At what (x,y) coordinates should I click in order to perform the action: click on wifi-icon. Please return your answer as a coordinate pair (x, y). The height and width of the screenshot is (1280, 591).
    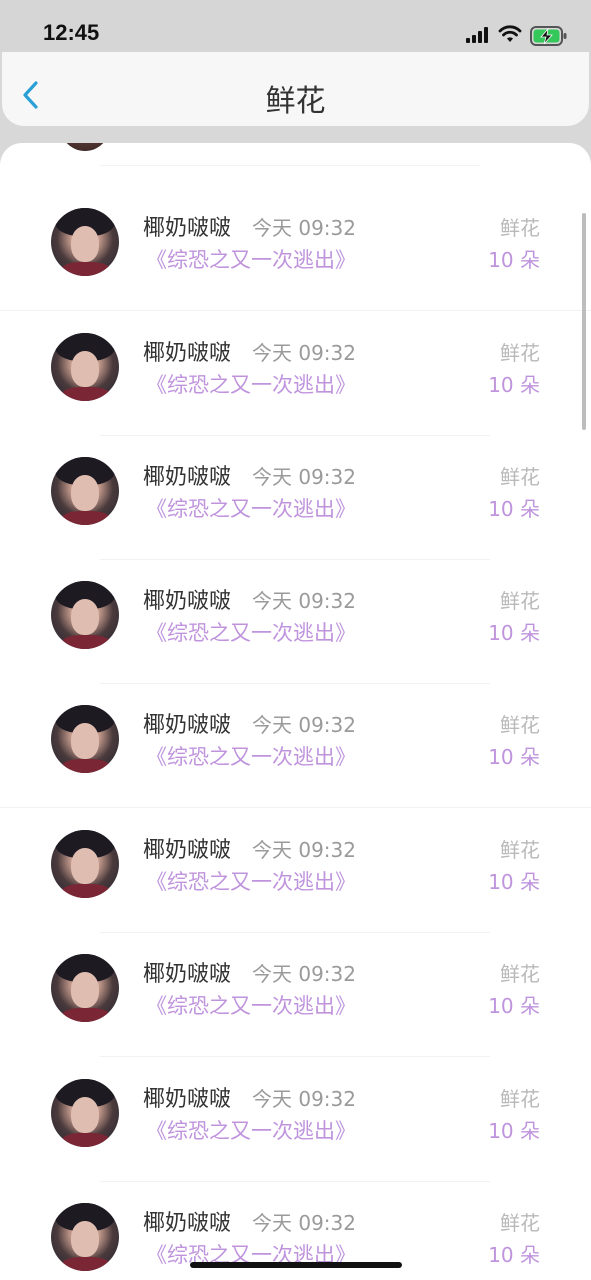
    Looking at the image, I should click on (510, 33).